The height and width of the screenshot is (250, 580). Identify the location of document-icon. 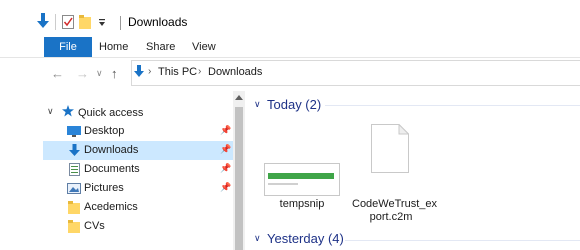
(74, 169).